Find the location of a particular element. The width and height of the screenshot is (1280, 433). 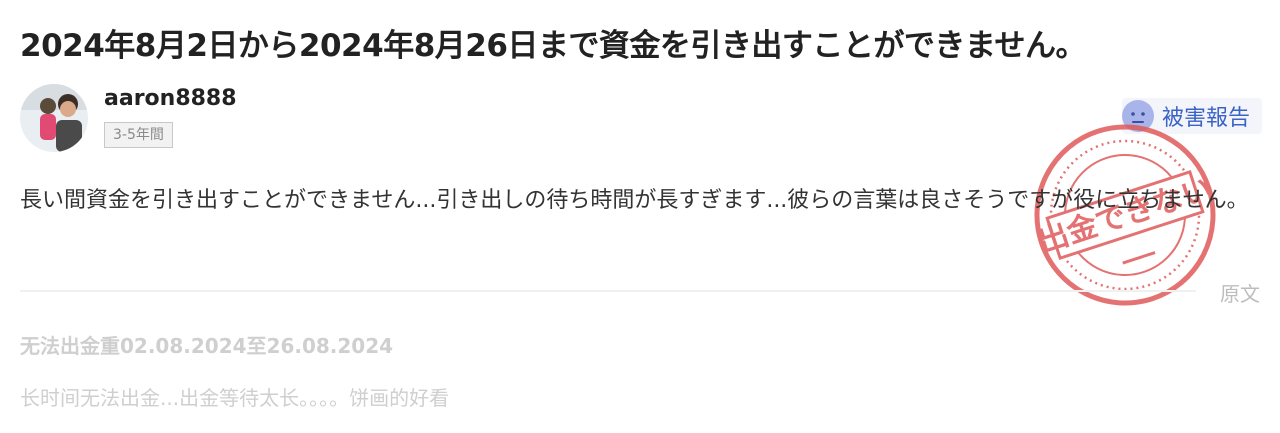

username: aaron8888 is located at coordinates (170, 98).